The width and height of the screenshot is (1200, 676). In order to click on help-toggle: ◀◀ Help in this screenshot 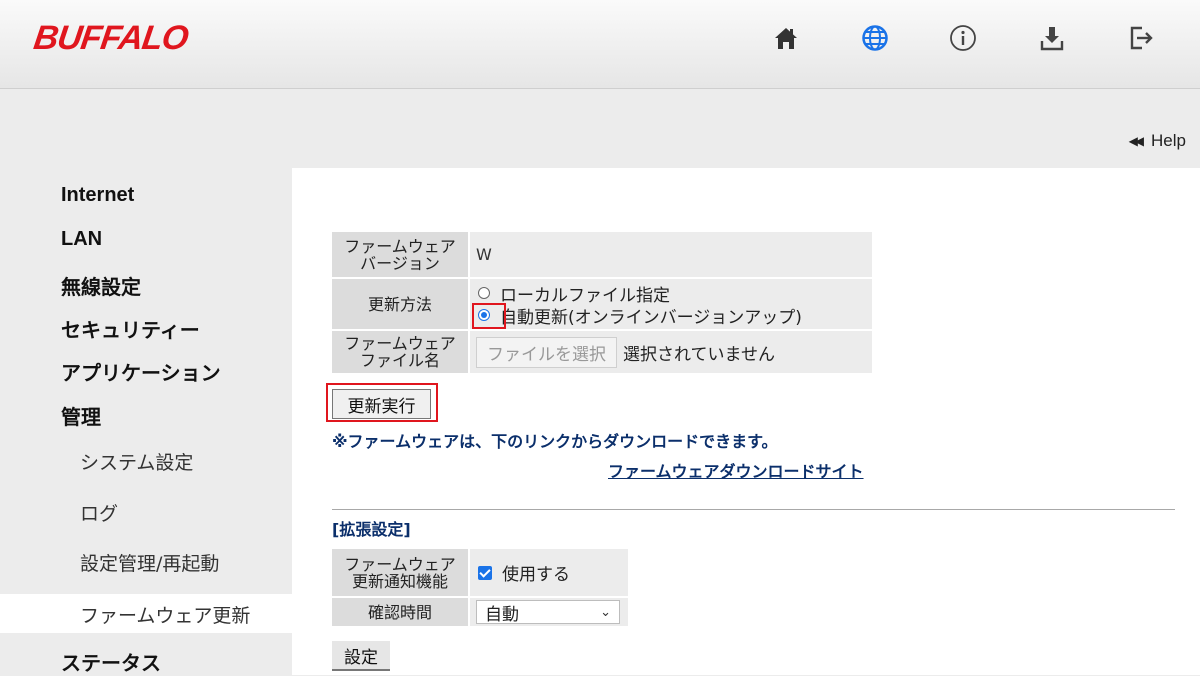, I will do `click(1157, 141)`.